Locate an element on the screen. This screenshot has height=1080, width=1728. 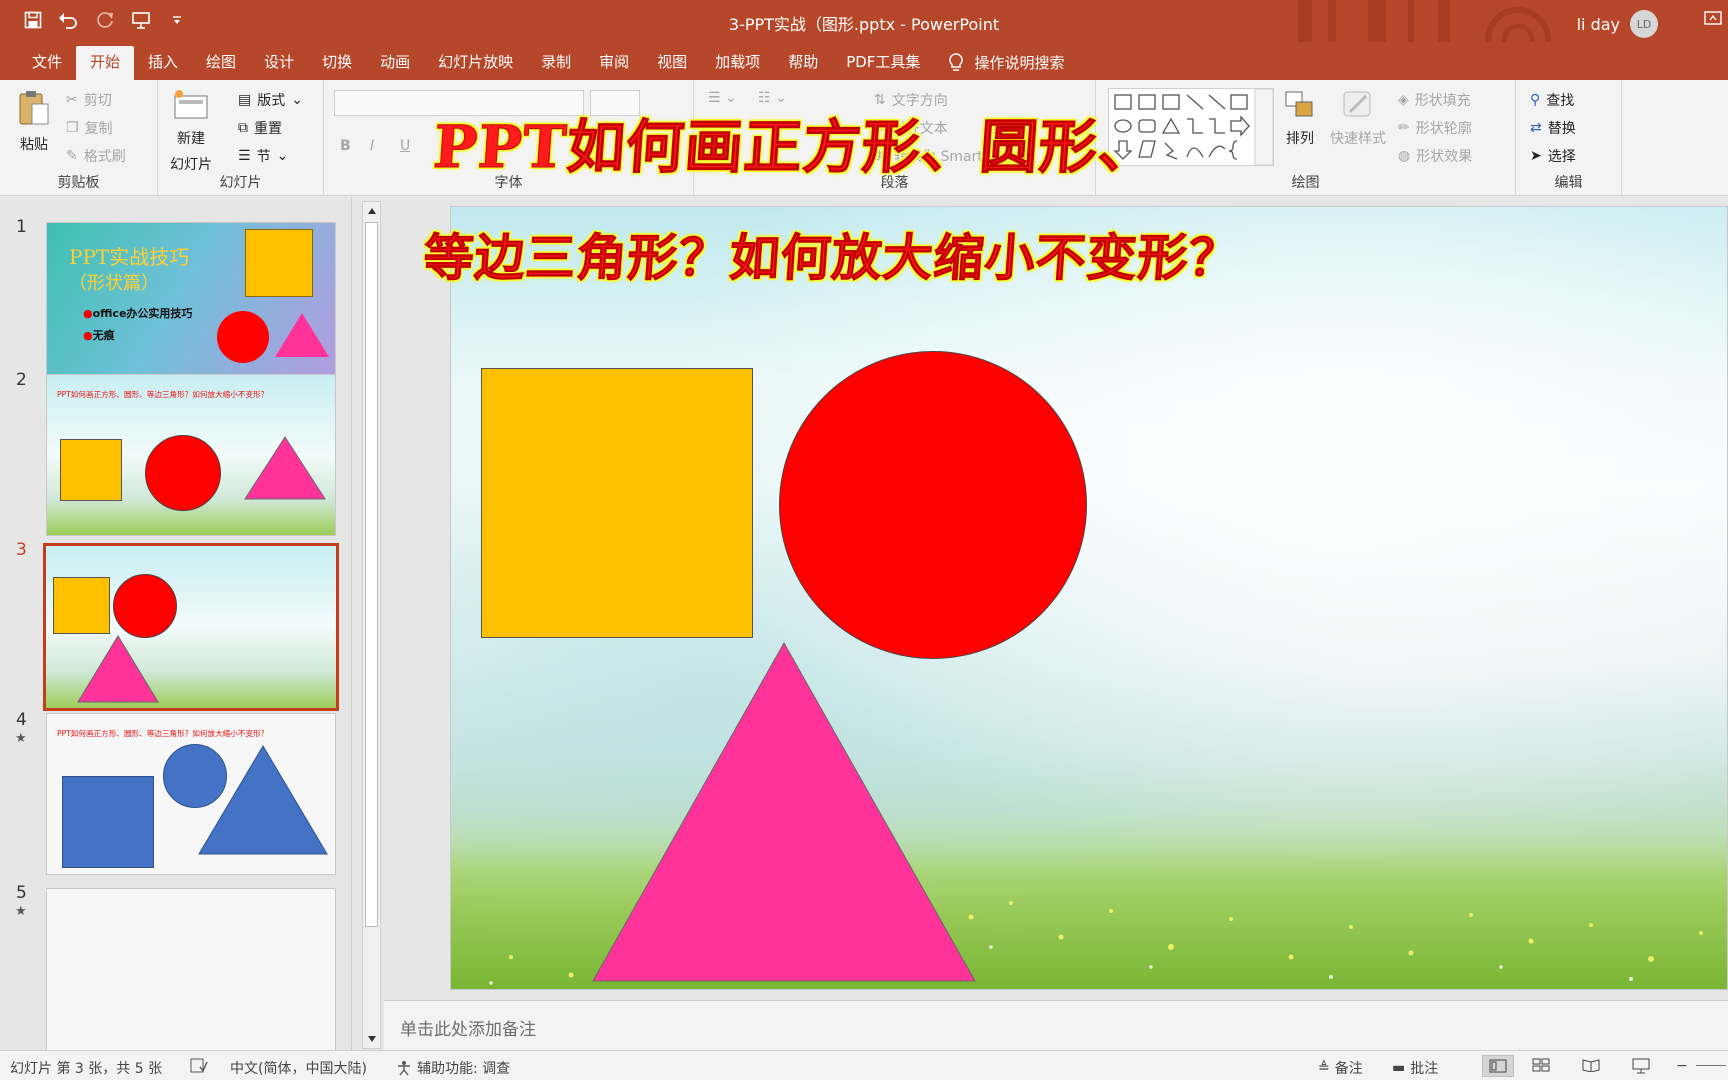
quick-styles-label: 快速样式 is located at coordinates (1358, 139).